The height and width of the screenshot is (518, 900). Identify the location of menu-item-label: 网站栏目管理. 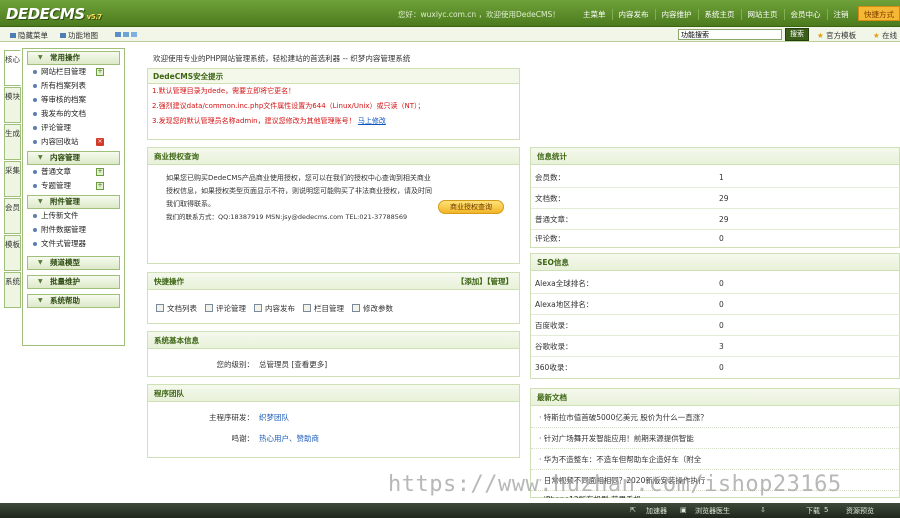
(63, 71).